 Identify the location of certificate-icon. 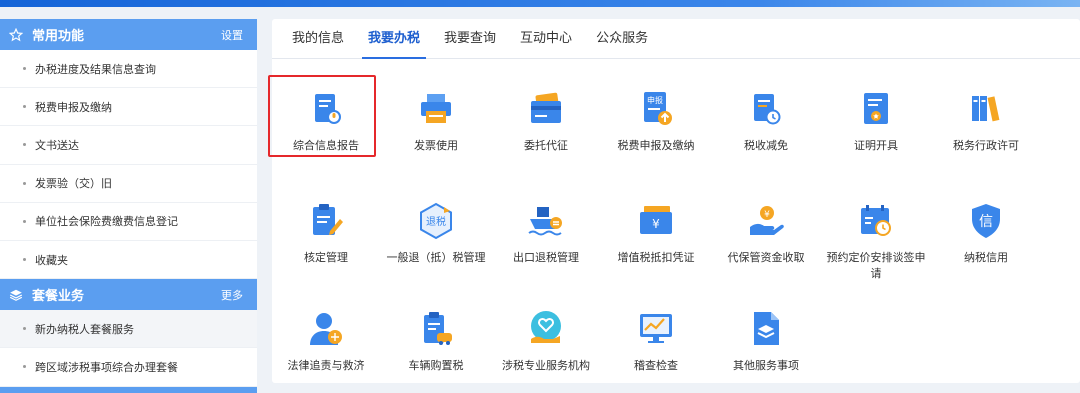
(876, 109).